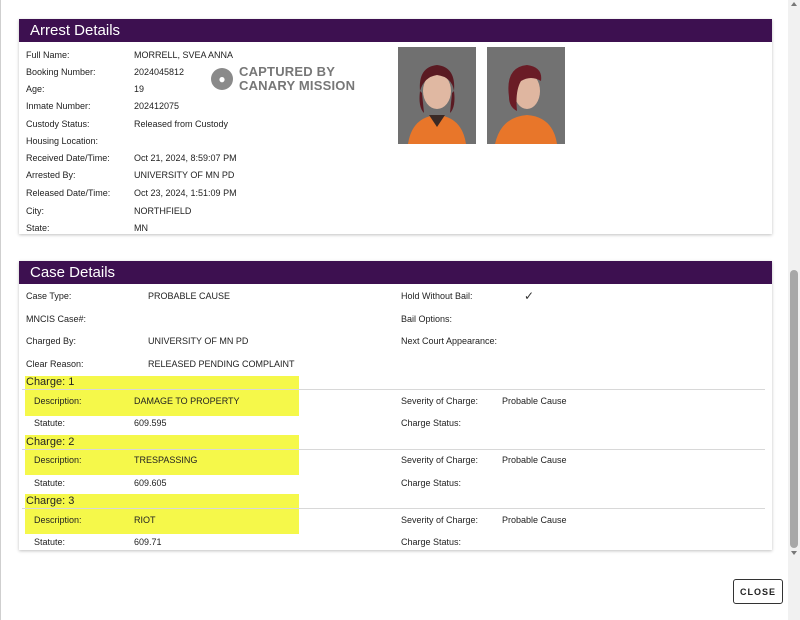  Describe the element at coordinates (38, 228) in the screenshot. I see `state-label: State:` at that location.